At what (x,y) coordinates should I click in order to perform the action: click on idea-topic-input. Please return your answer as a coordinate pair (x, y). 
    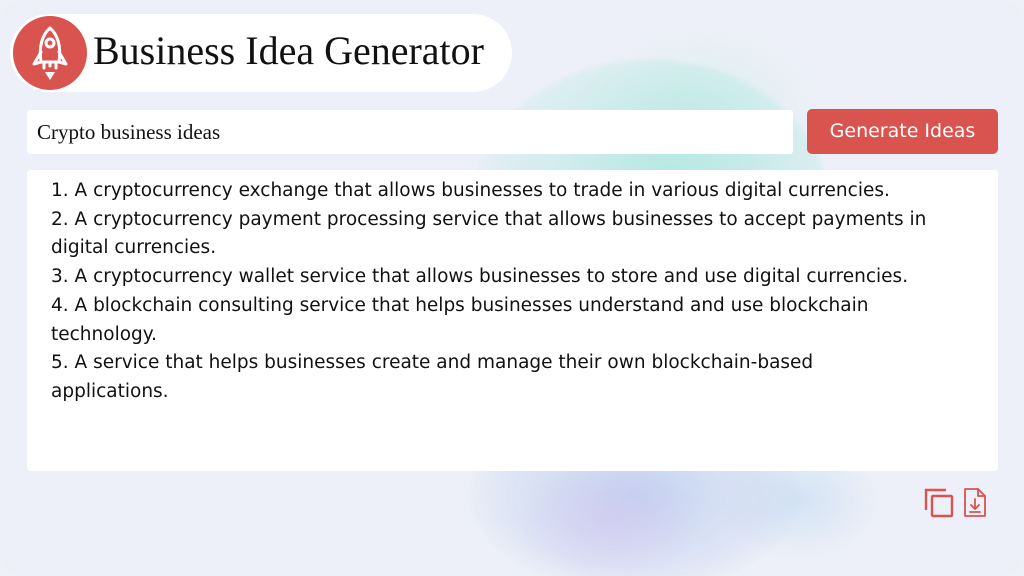
    Looking at the image, I should click on (410, 132).